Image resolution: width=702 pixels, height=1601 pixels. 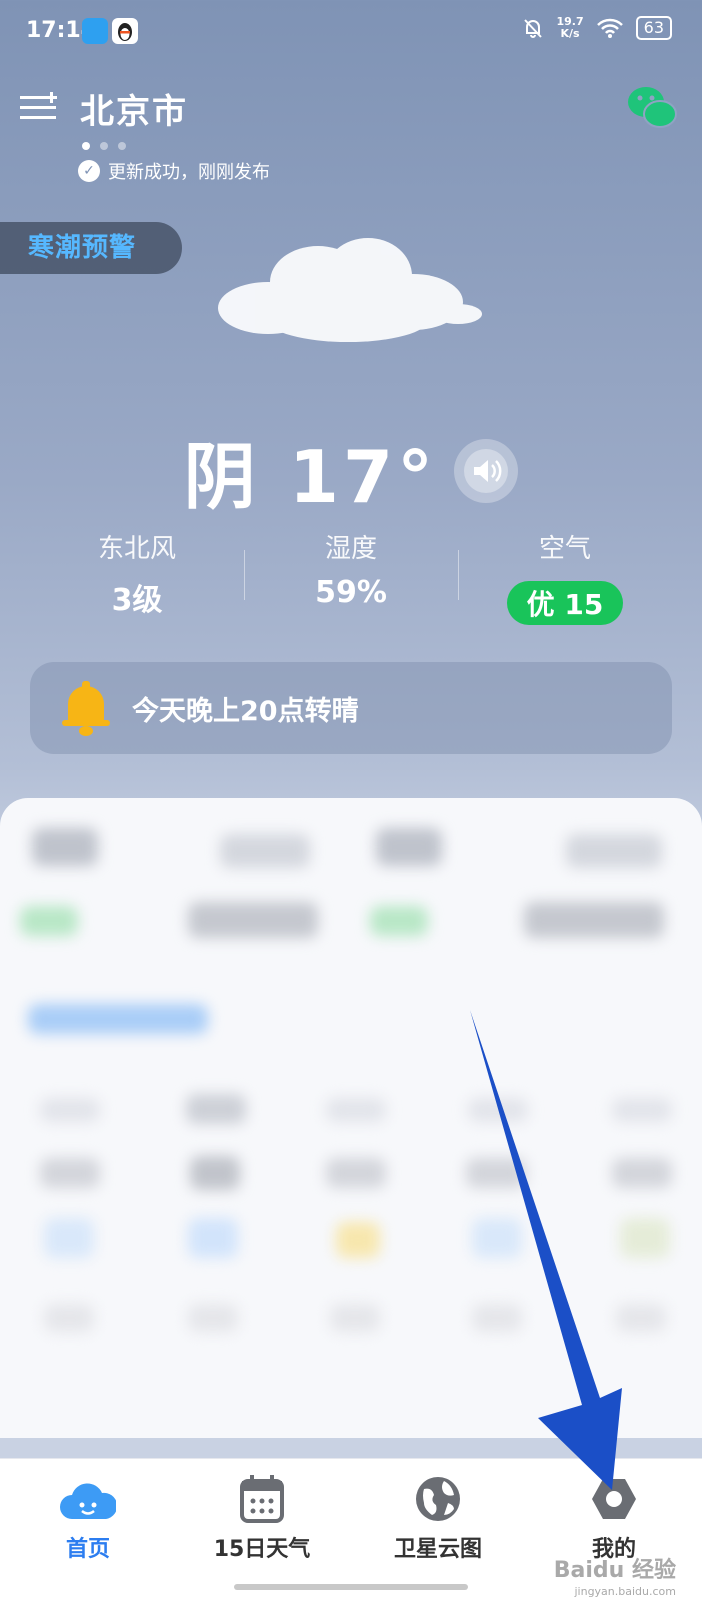 What do you see at coordinates (652, 108) in the screenshot?
I see `wechat-icon` at bounding box center [652, 108].